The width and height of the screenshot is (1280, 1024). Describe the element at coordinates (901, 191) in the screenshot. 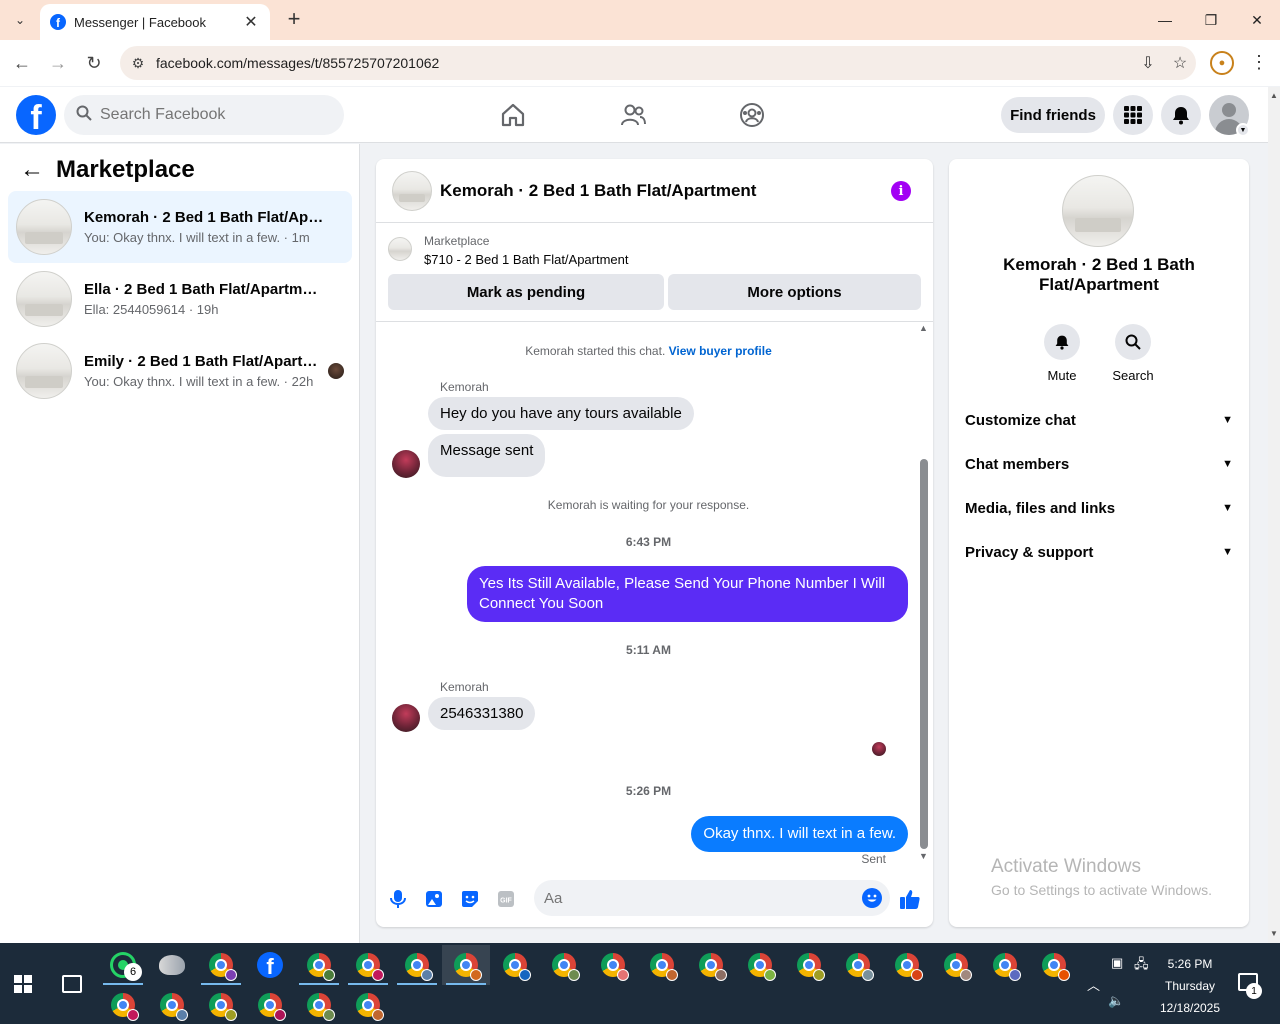

I see `conversation-info-icon: i` at that location.